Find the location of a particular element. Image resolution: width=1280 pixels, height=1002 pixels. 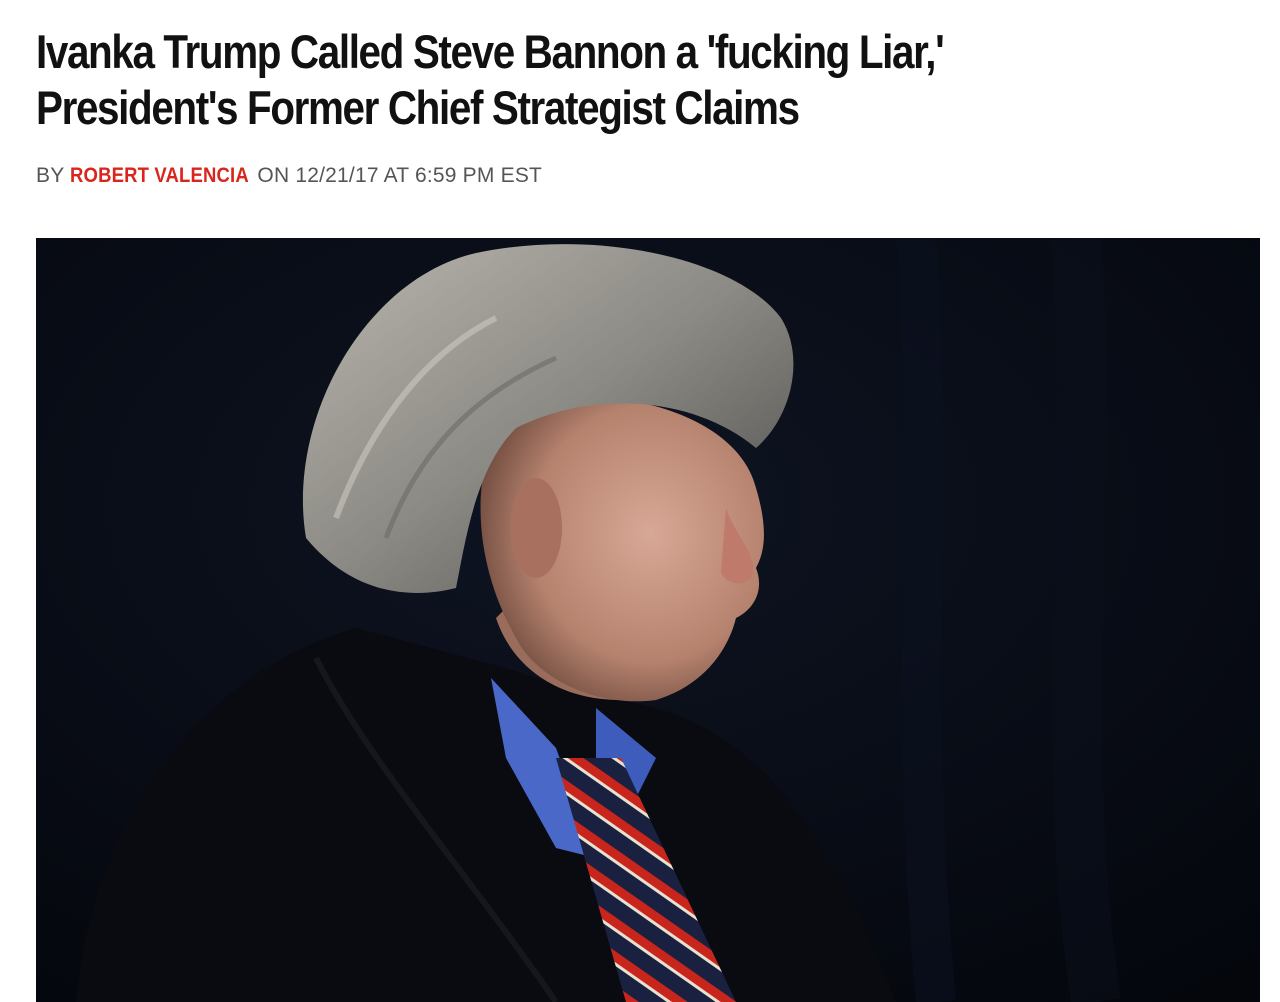

byline-time: 6:59 PM EST is located at coordinates (478, 175).